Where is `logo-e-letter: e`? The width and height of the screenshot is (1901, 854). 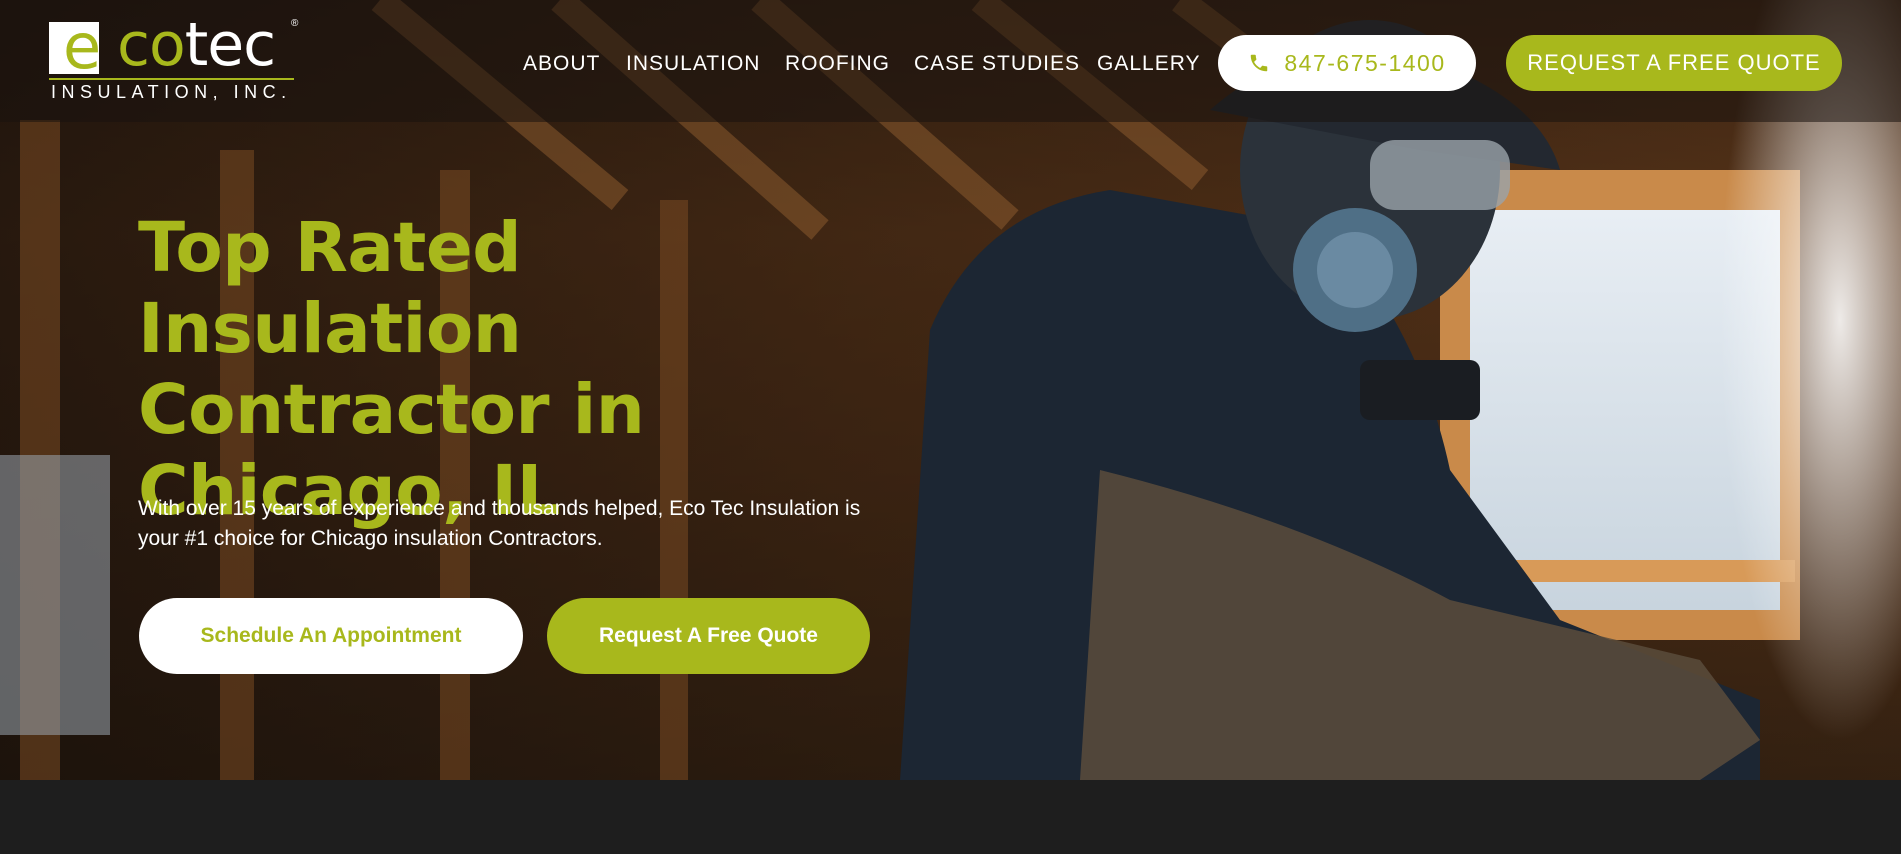 logo-e-letter: e is located at coordinates (82, 46).